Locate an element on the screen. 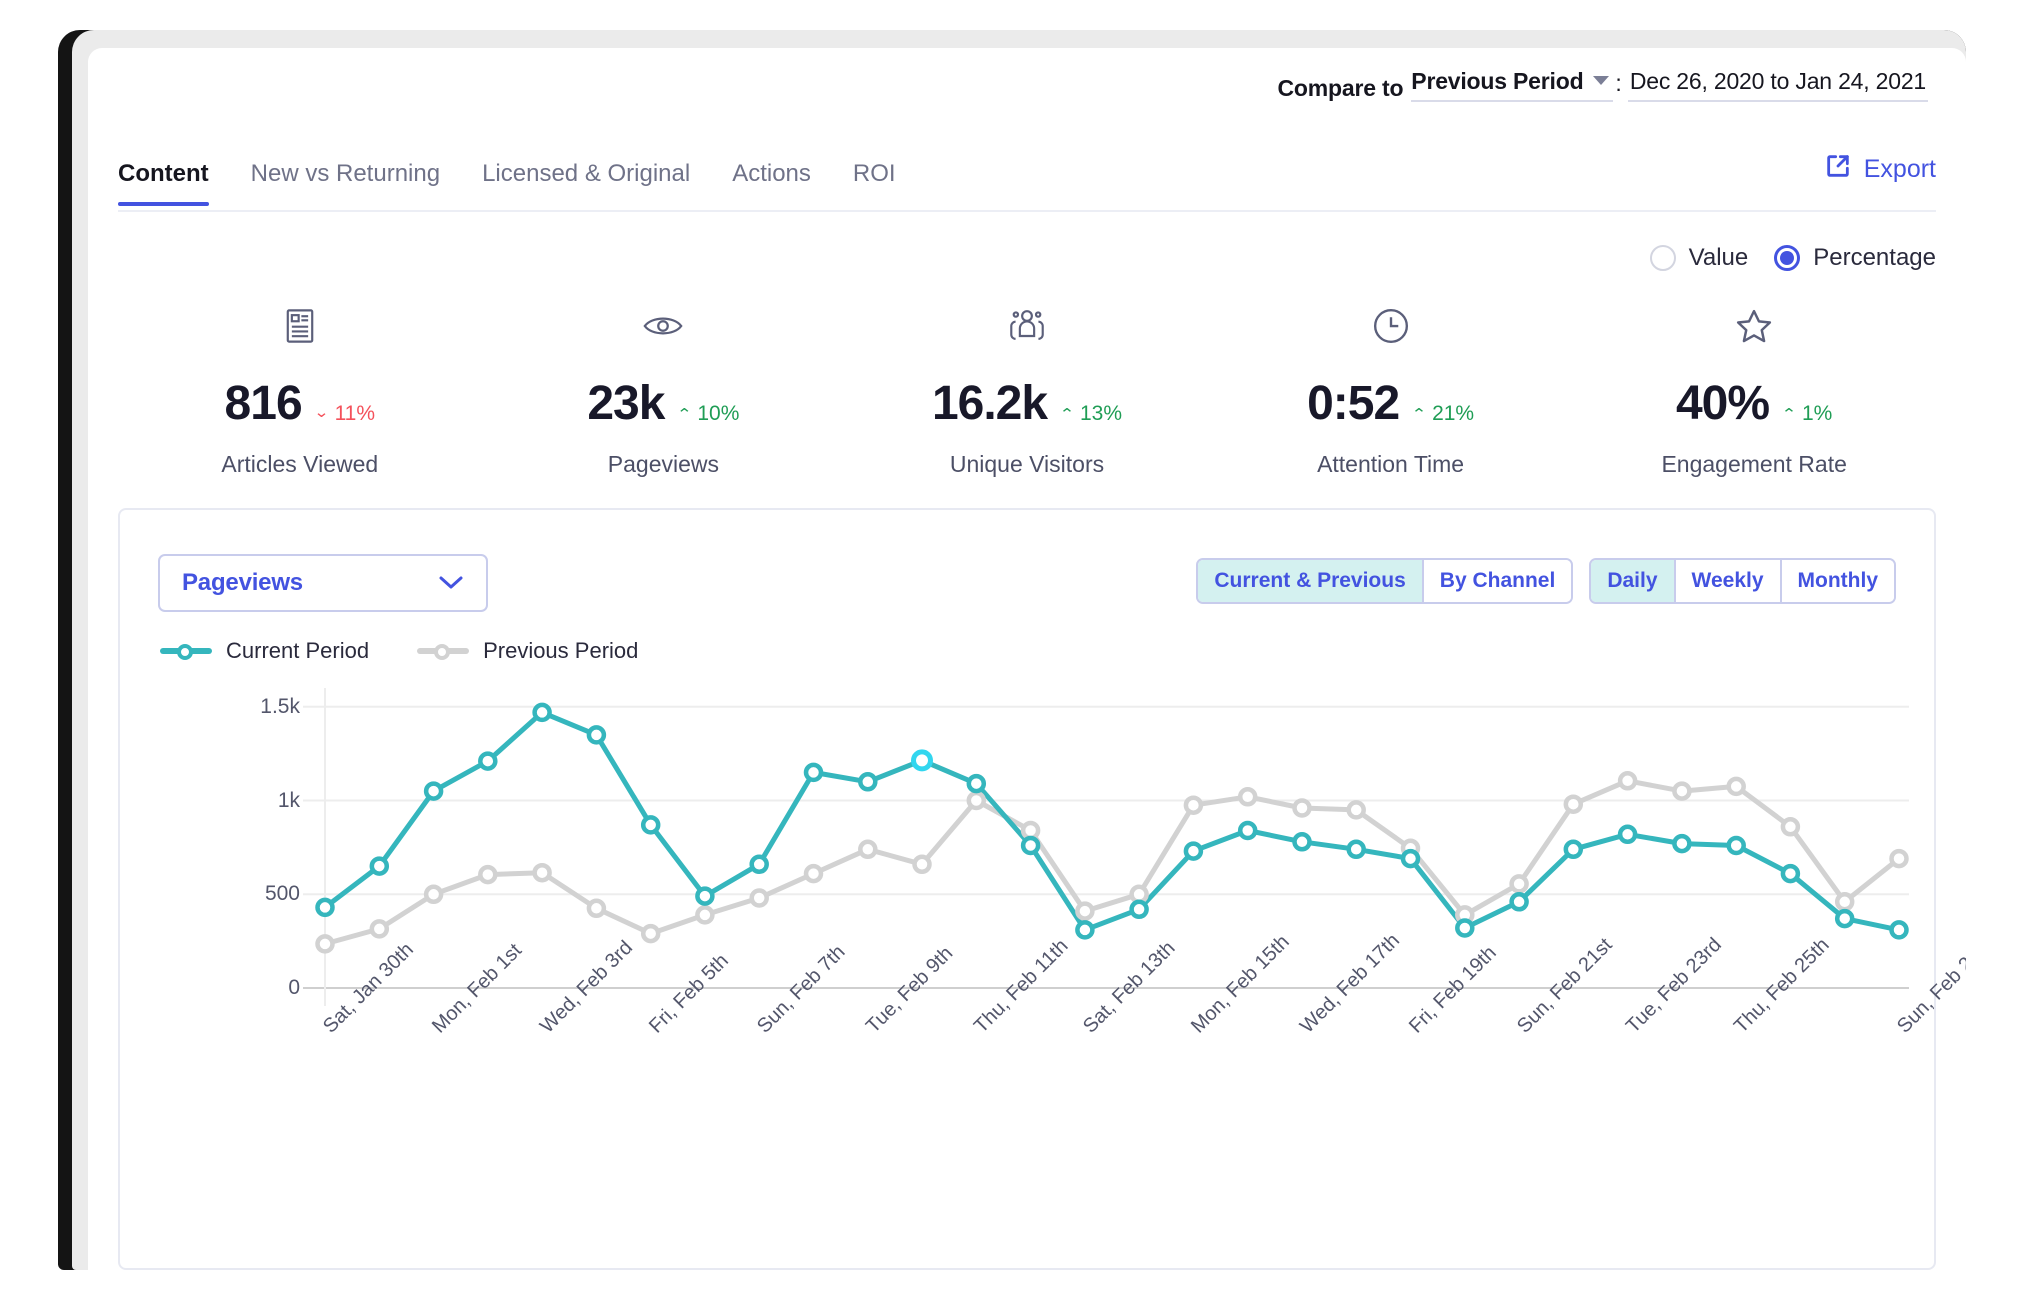 This screenshot has width=2024, height=1296. y-axis-tick: 1k is located at coordinates (288, 800).